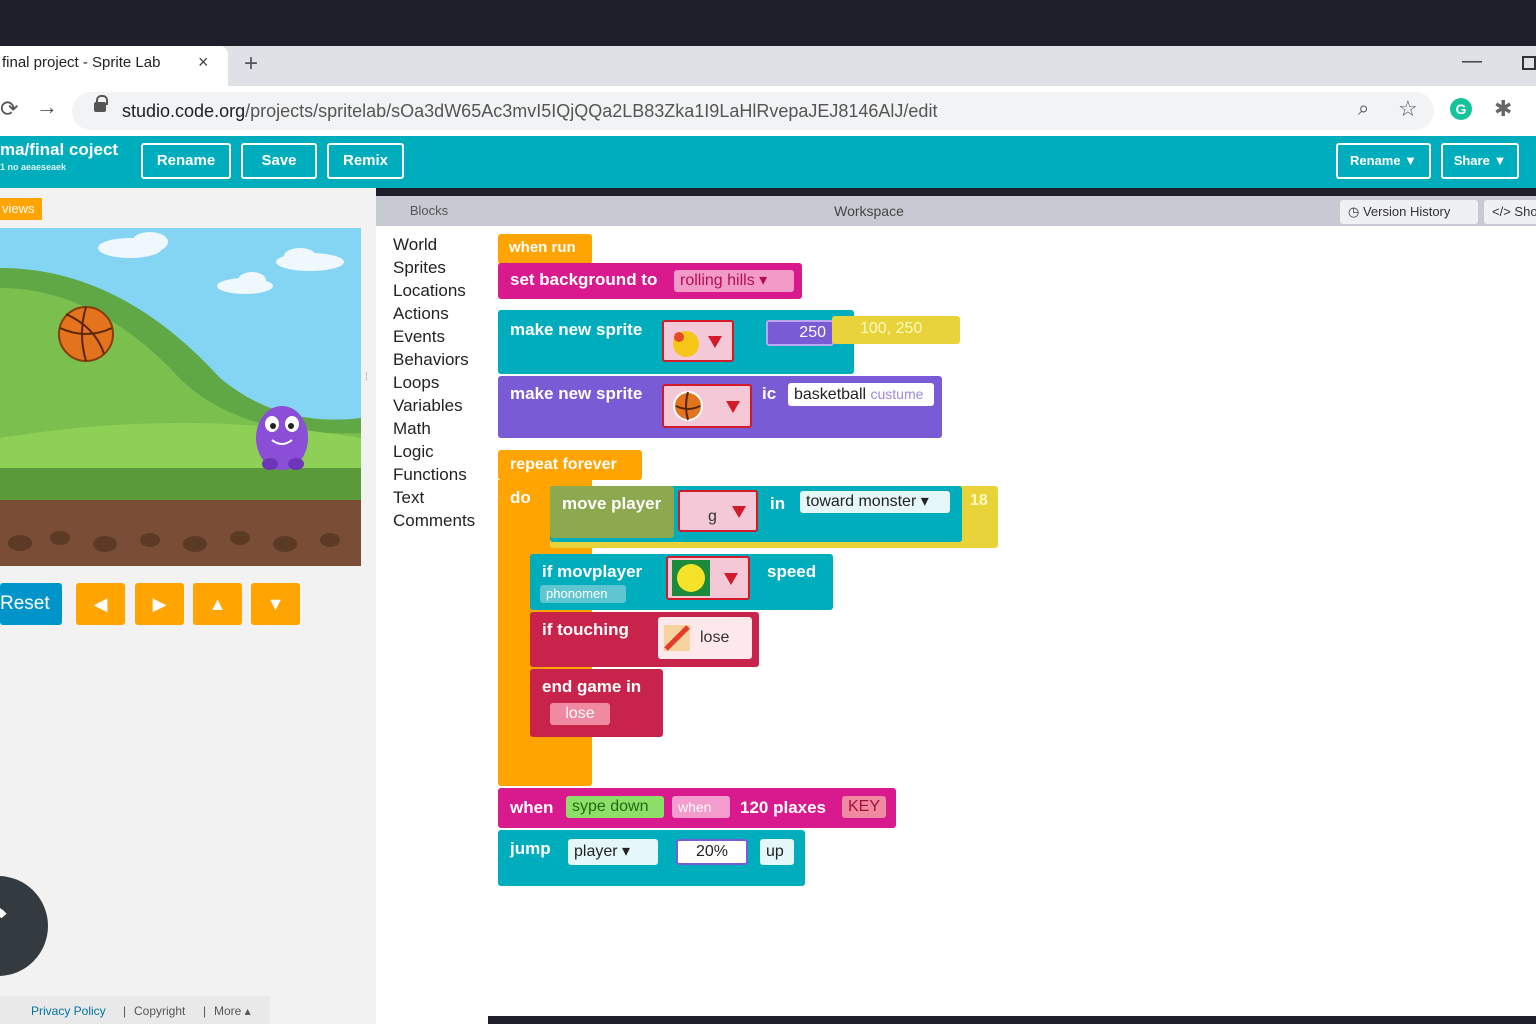 This screenshot has height=1024, width=1536. I want to click on privacy-policy-link: Privacy Policy, so click(68, 1011).